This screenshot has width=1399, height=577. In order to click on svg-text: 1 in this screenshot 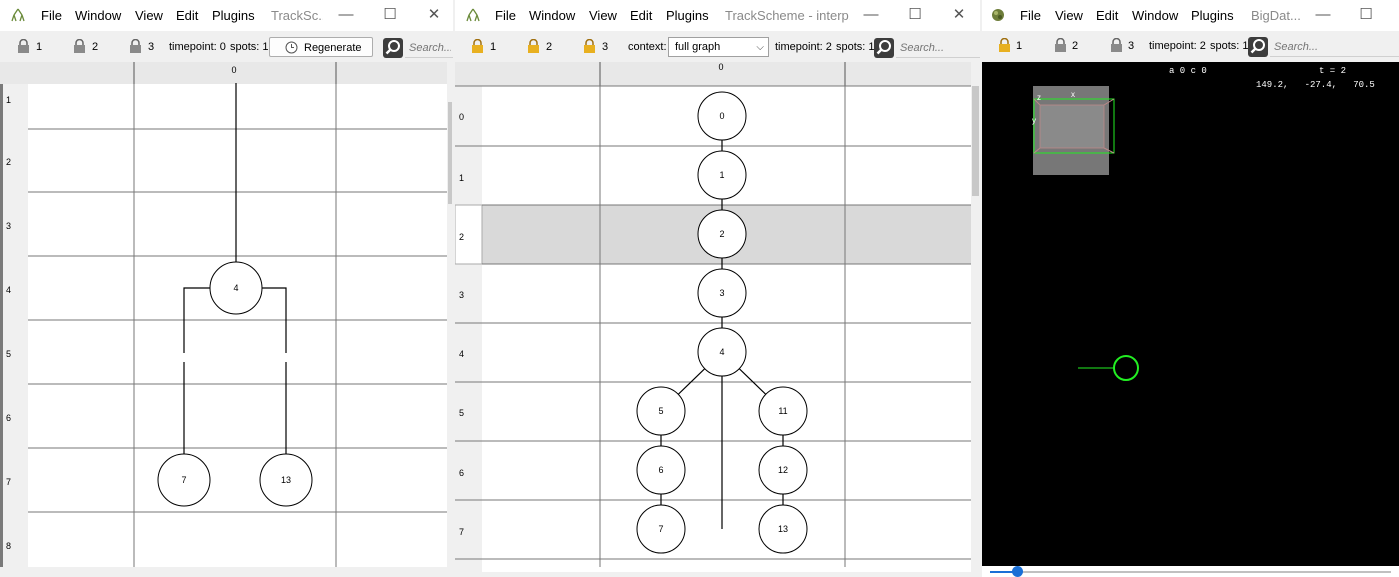, I will do `click(721, 175)`.